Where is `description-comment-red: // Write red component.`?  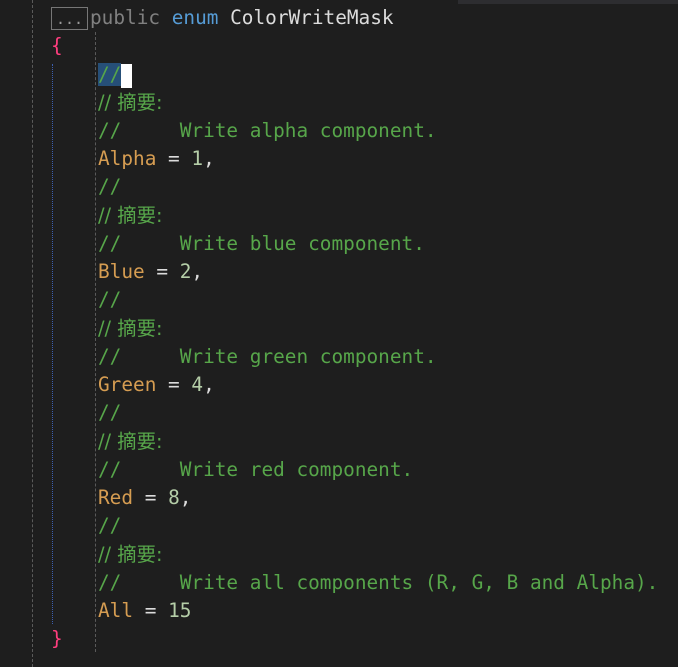
description-comment-red: // Write red component. is located at coordinates (256, 469).